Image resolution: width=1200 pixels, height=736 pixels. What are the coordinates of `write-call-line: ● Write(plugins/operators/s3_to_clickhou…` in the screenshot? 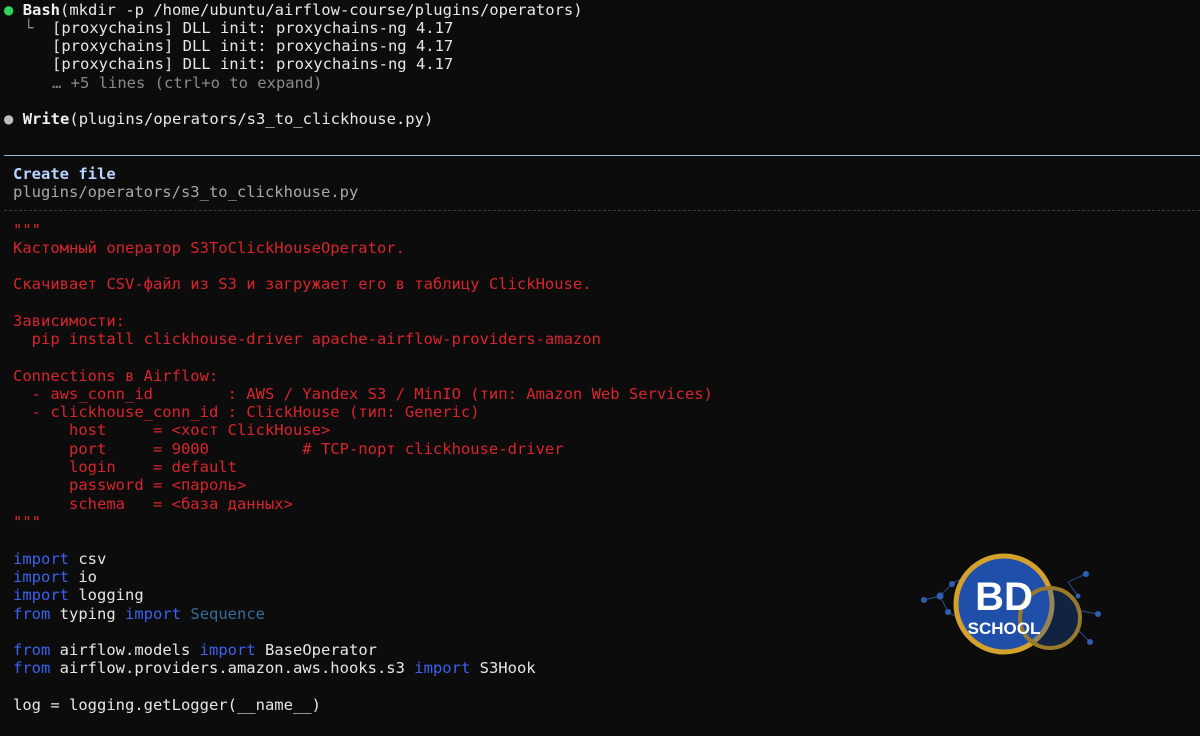 It's located at (218, 119).